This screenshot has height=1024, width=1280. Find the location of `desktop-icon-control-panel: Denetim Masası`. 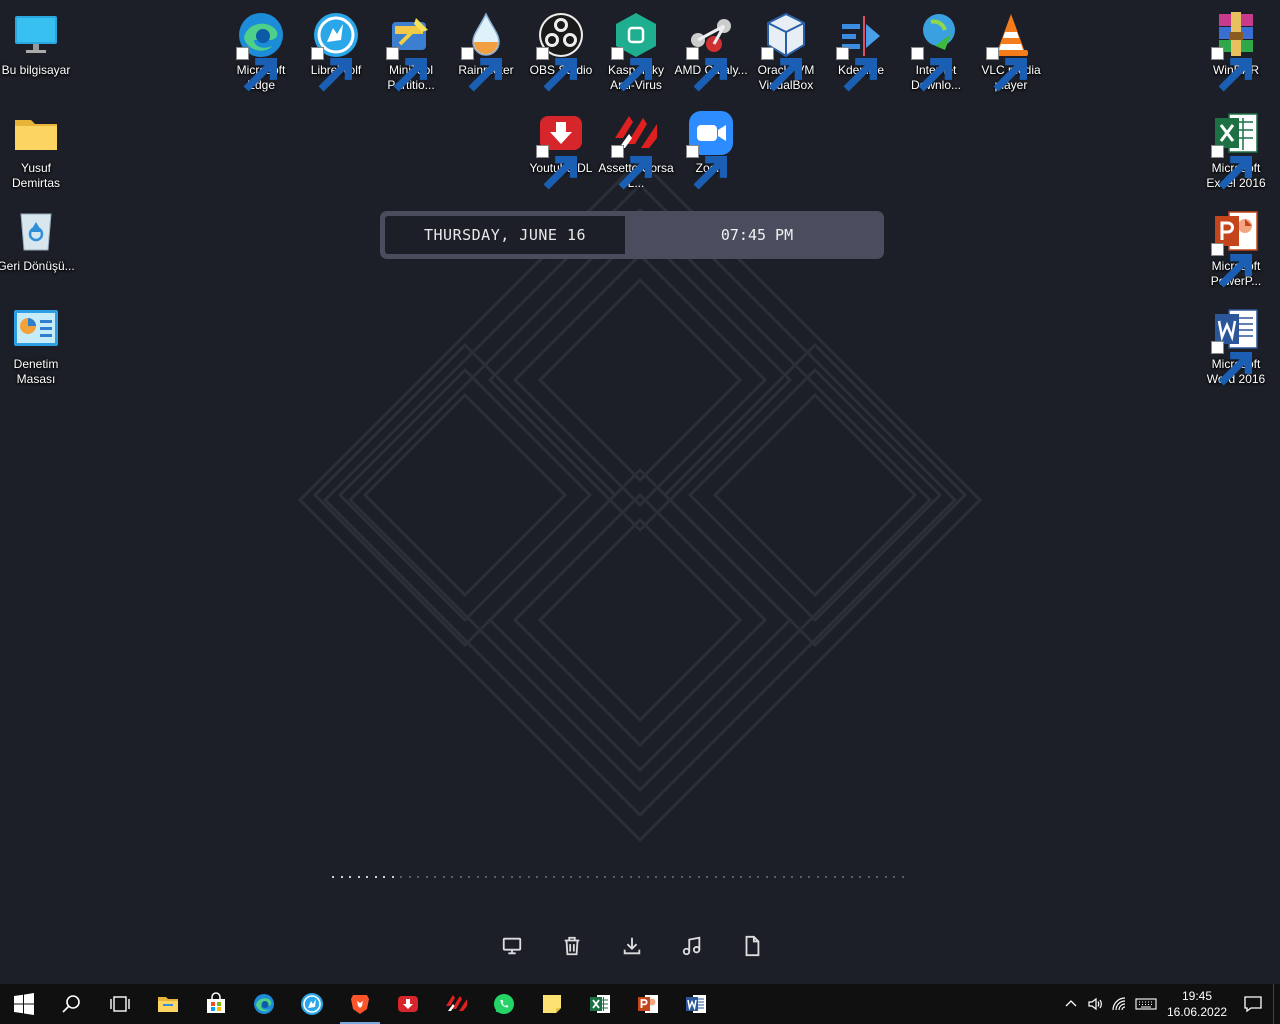

desktop-icon-control-panel: Denetim Masası is located at coordinates (36, 343).